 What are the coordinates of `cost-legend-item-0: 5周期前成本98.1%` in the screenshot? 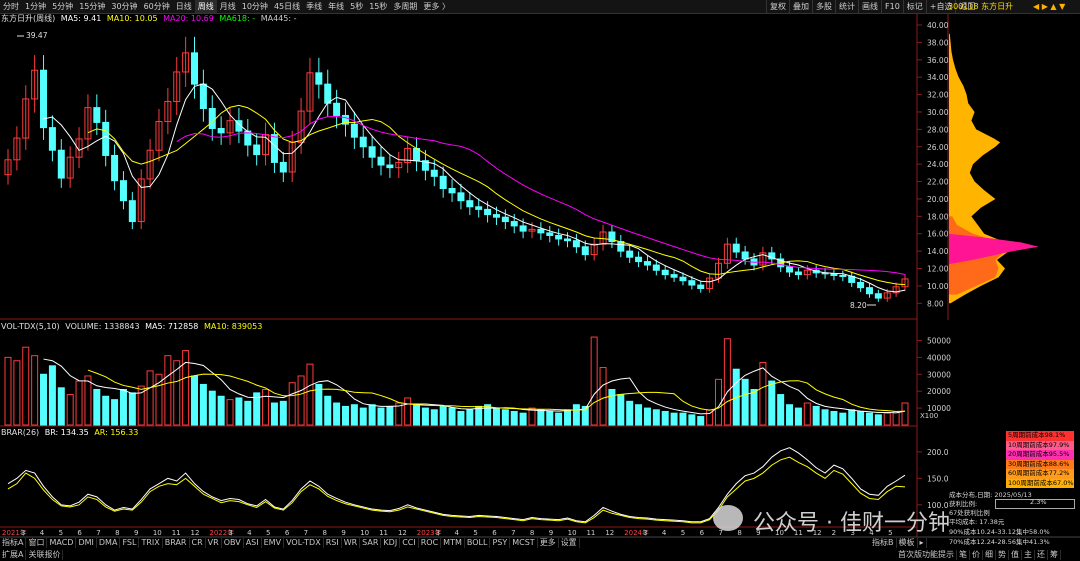 It's located at (1040, 436).